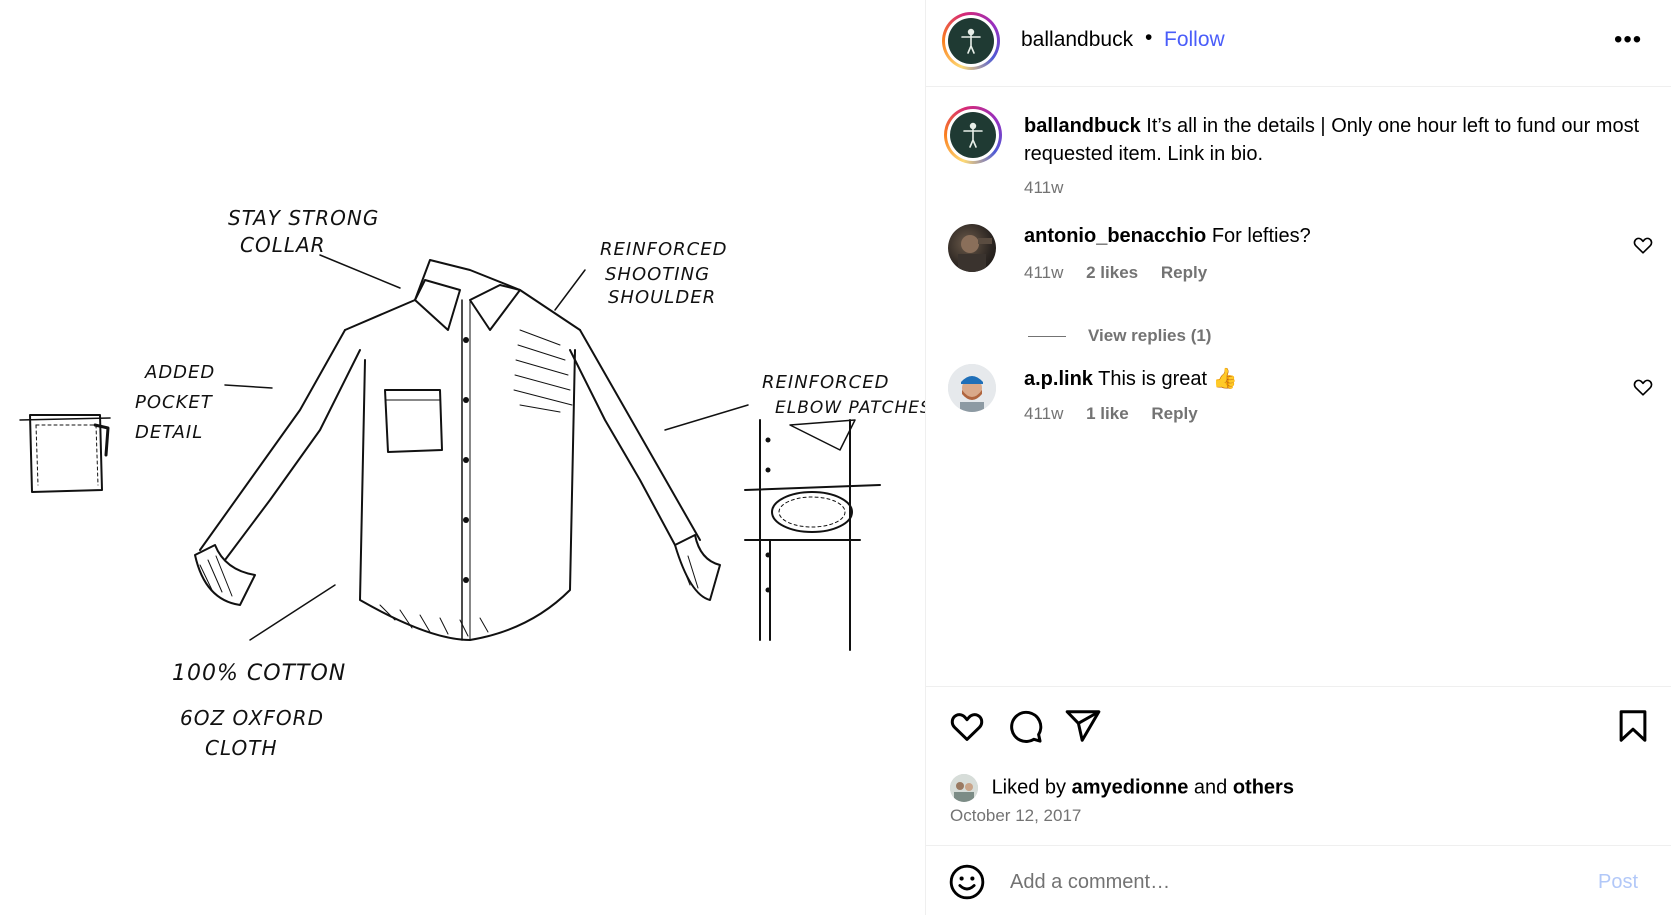 This screenshot has height=915, width=1671. Describe the element at coordinates (1263, 787) in the screenshot. I see `liked-by-others: others` at that location.